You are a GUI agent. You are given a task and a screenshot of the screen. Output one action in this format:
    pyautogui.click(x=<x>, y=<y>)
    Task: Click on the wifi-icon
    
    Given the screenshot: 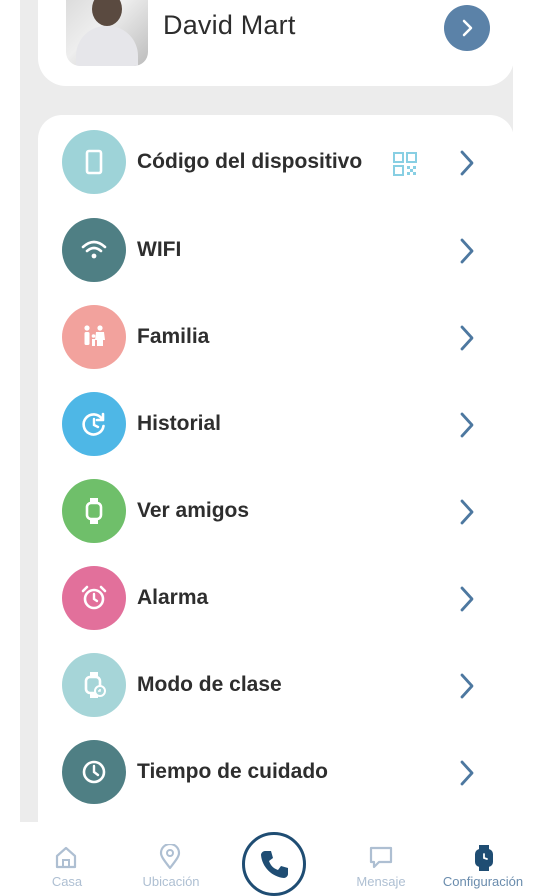 What is the action you would take?
    pyautogui.click(x=94, y=250)
    